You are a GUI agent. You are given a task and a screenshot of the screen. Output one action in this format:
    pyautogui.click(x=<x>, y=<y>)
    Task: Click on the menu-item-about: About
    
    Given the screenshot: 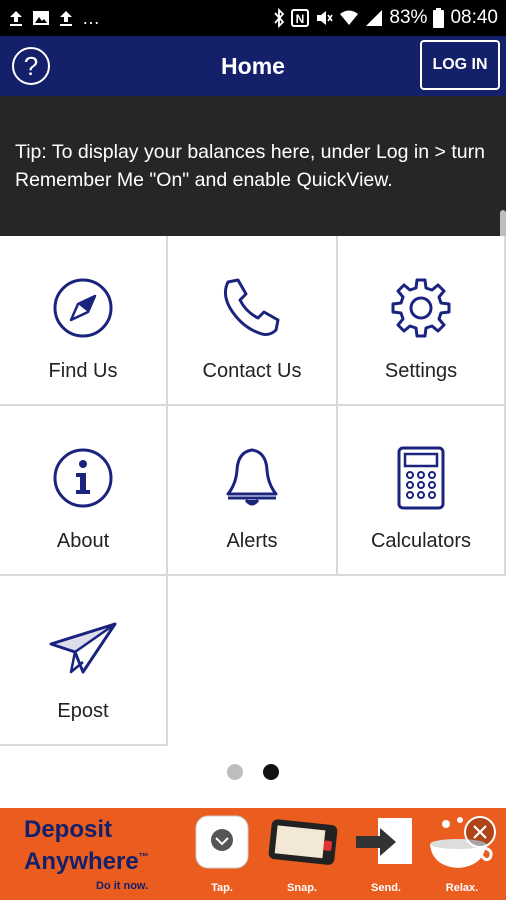 What is the action you would take?
    pyautogui.click(x=84, y=491)
    